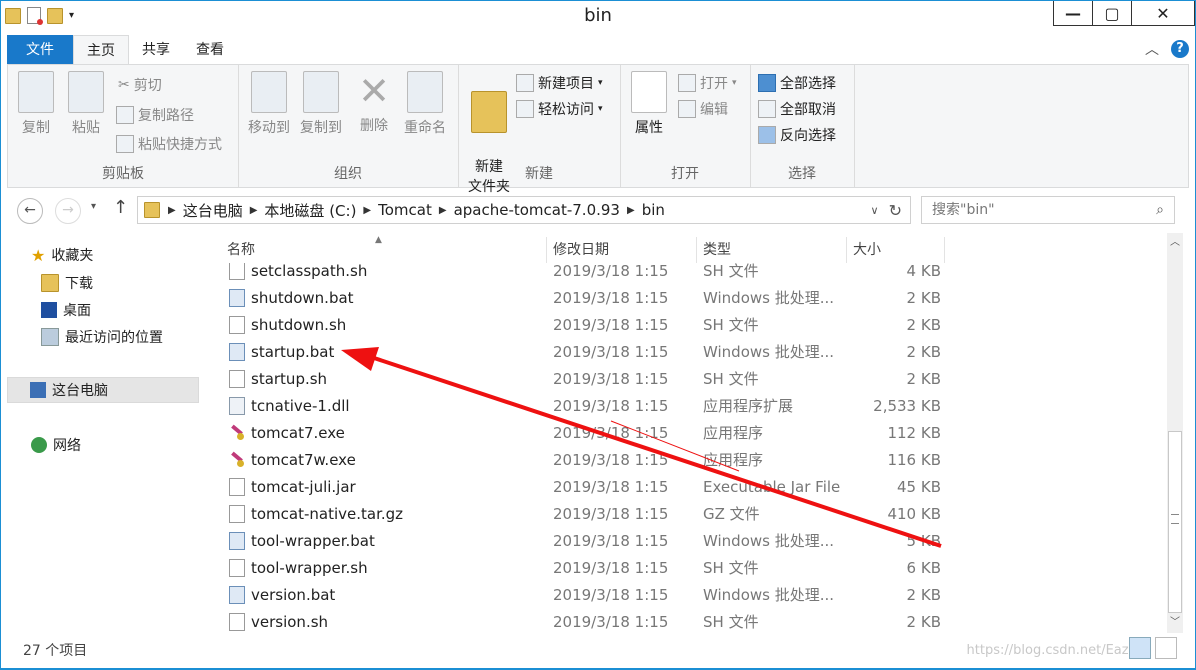  I want to click on details-view-icon, so click(1140, 648).